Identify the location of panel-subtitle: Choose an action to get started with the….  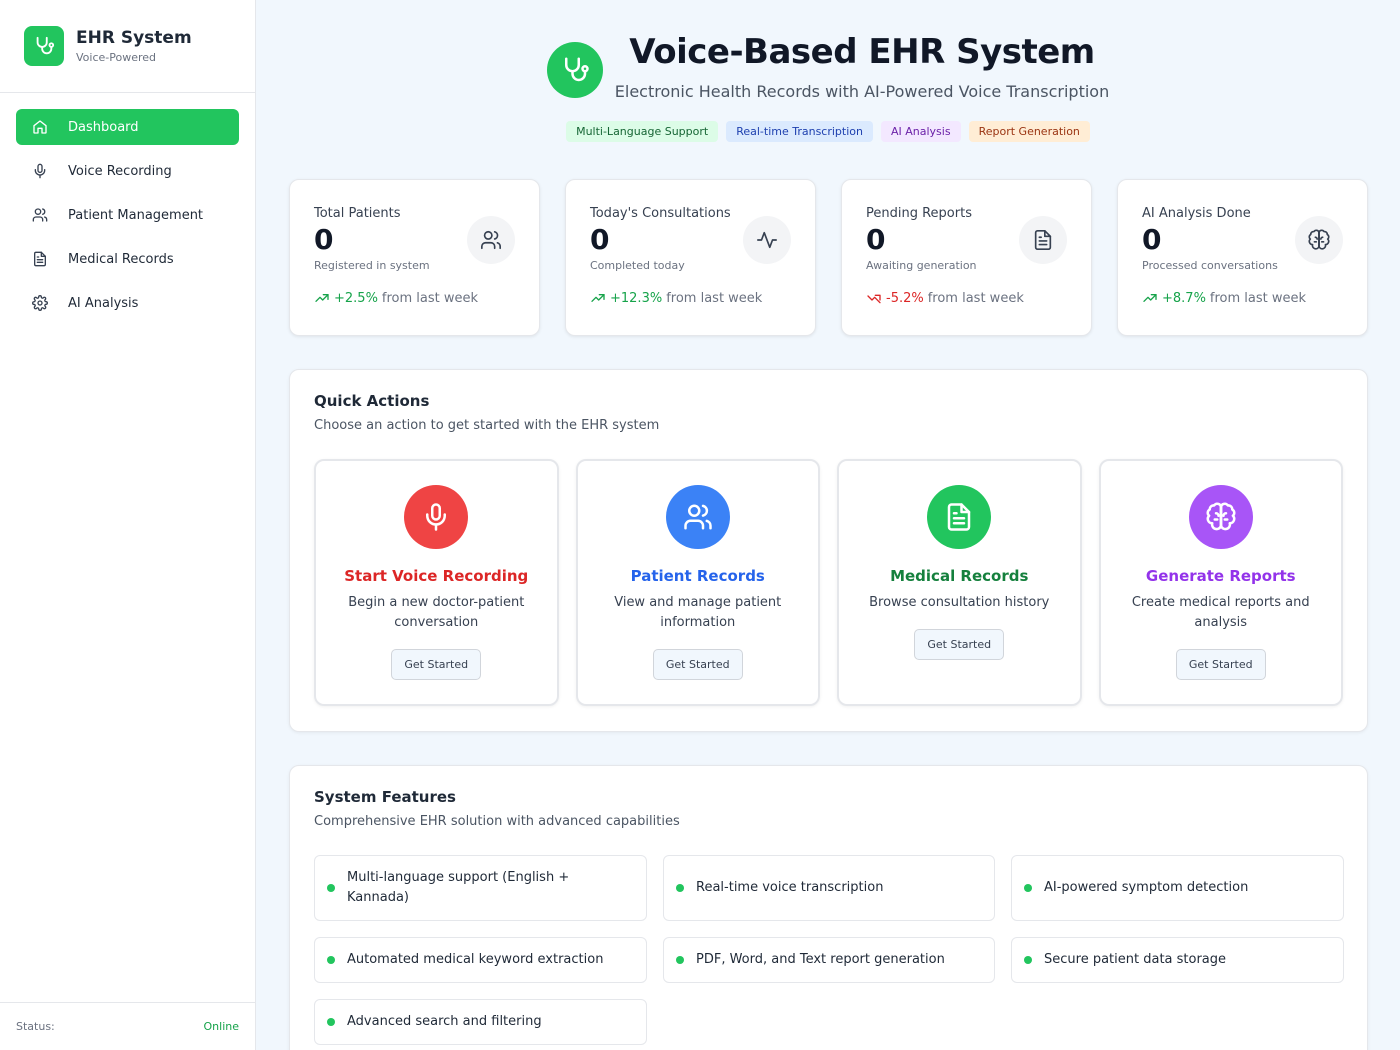
(487, 425).